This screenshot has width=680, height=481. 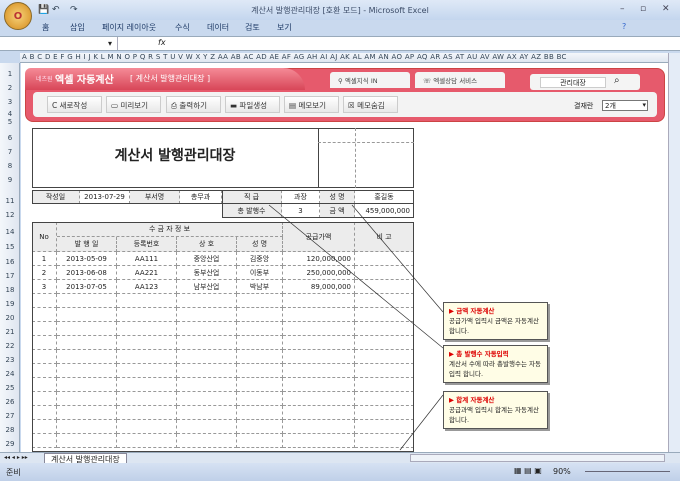 What do you see at coordinates (528, 470) in the screenshot?
I see `view-buttons: ▦ ▤ ▣` at bounding box center [528, 470].